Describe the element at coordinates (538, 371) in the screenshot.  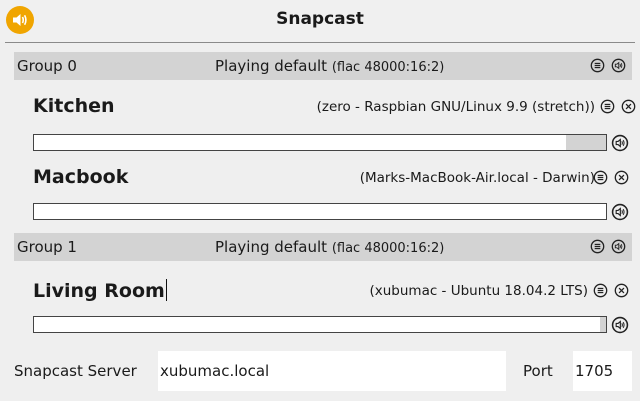
I see `port-label: Port` at that location.